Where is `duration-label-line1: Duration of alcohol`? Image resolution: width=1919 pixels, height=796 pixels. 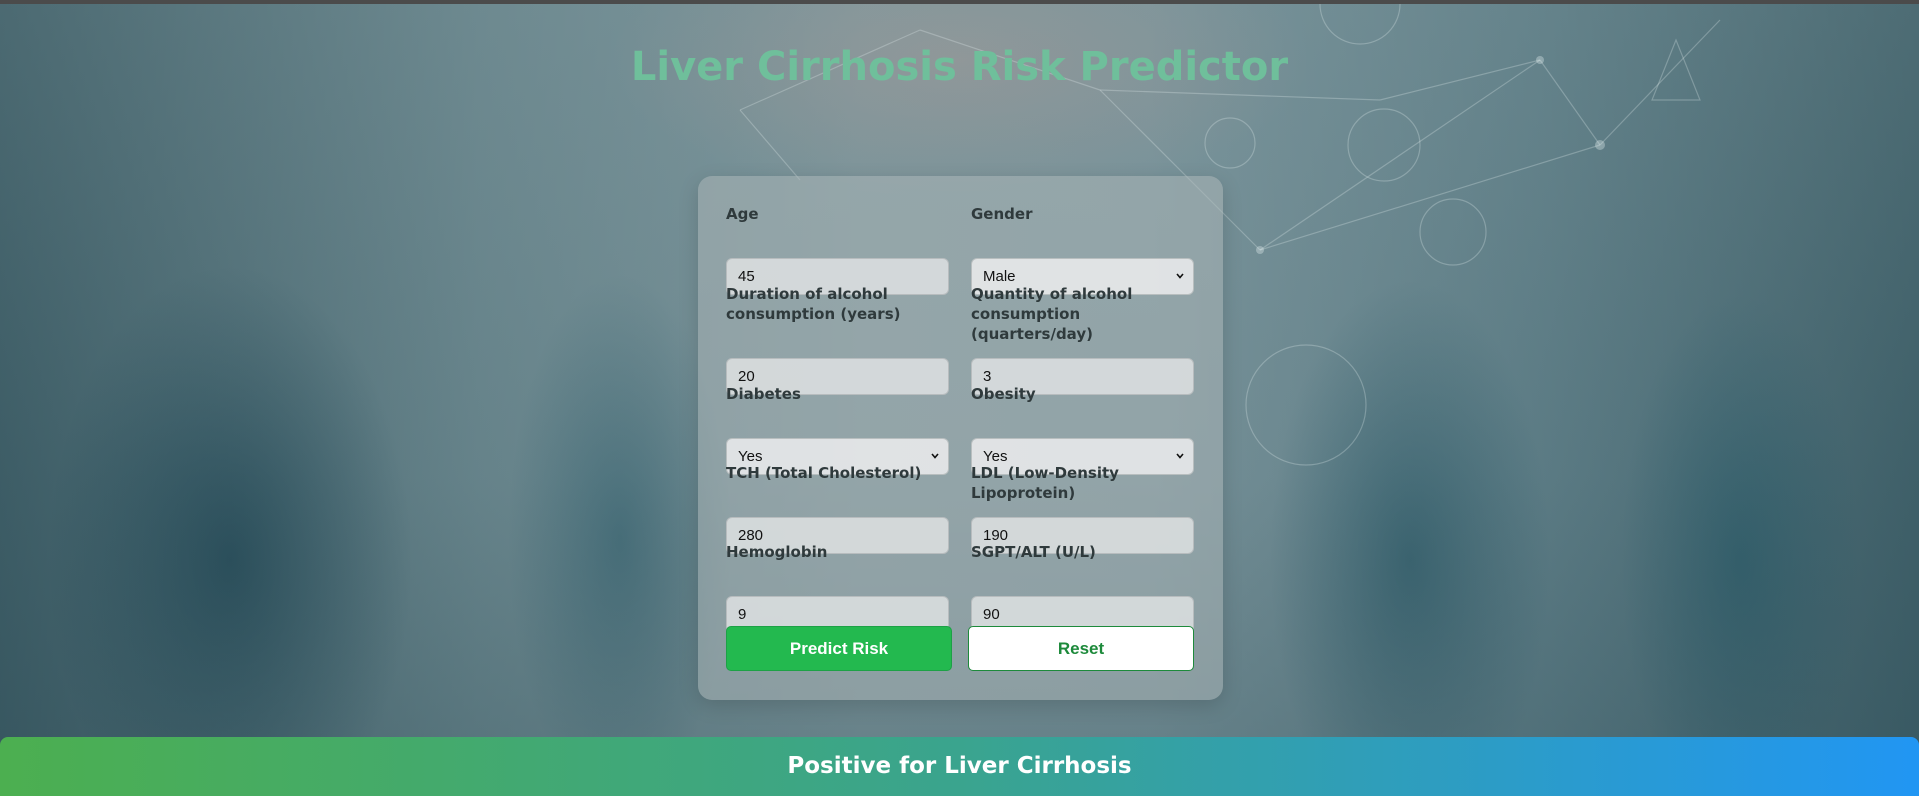 duration-label-line1: Duration of alcohol is located at coordinates (807, 294).